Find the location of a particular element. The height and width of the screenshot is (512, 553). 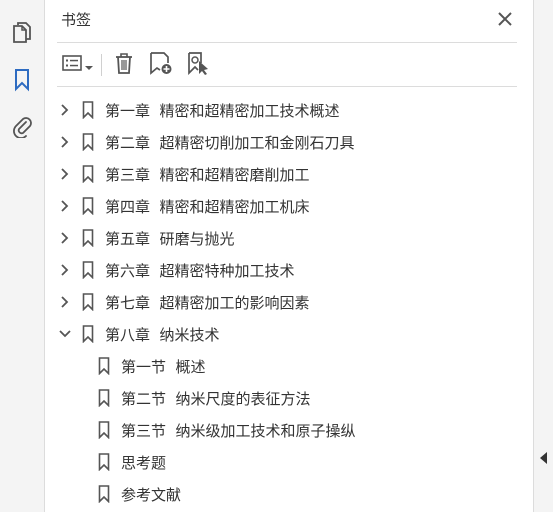

bookmark-item: 第三章 精密和超精密磨削加工 is located at coordinates (289, 174).